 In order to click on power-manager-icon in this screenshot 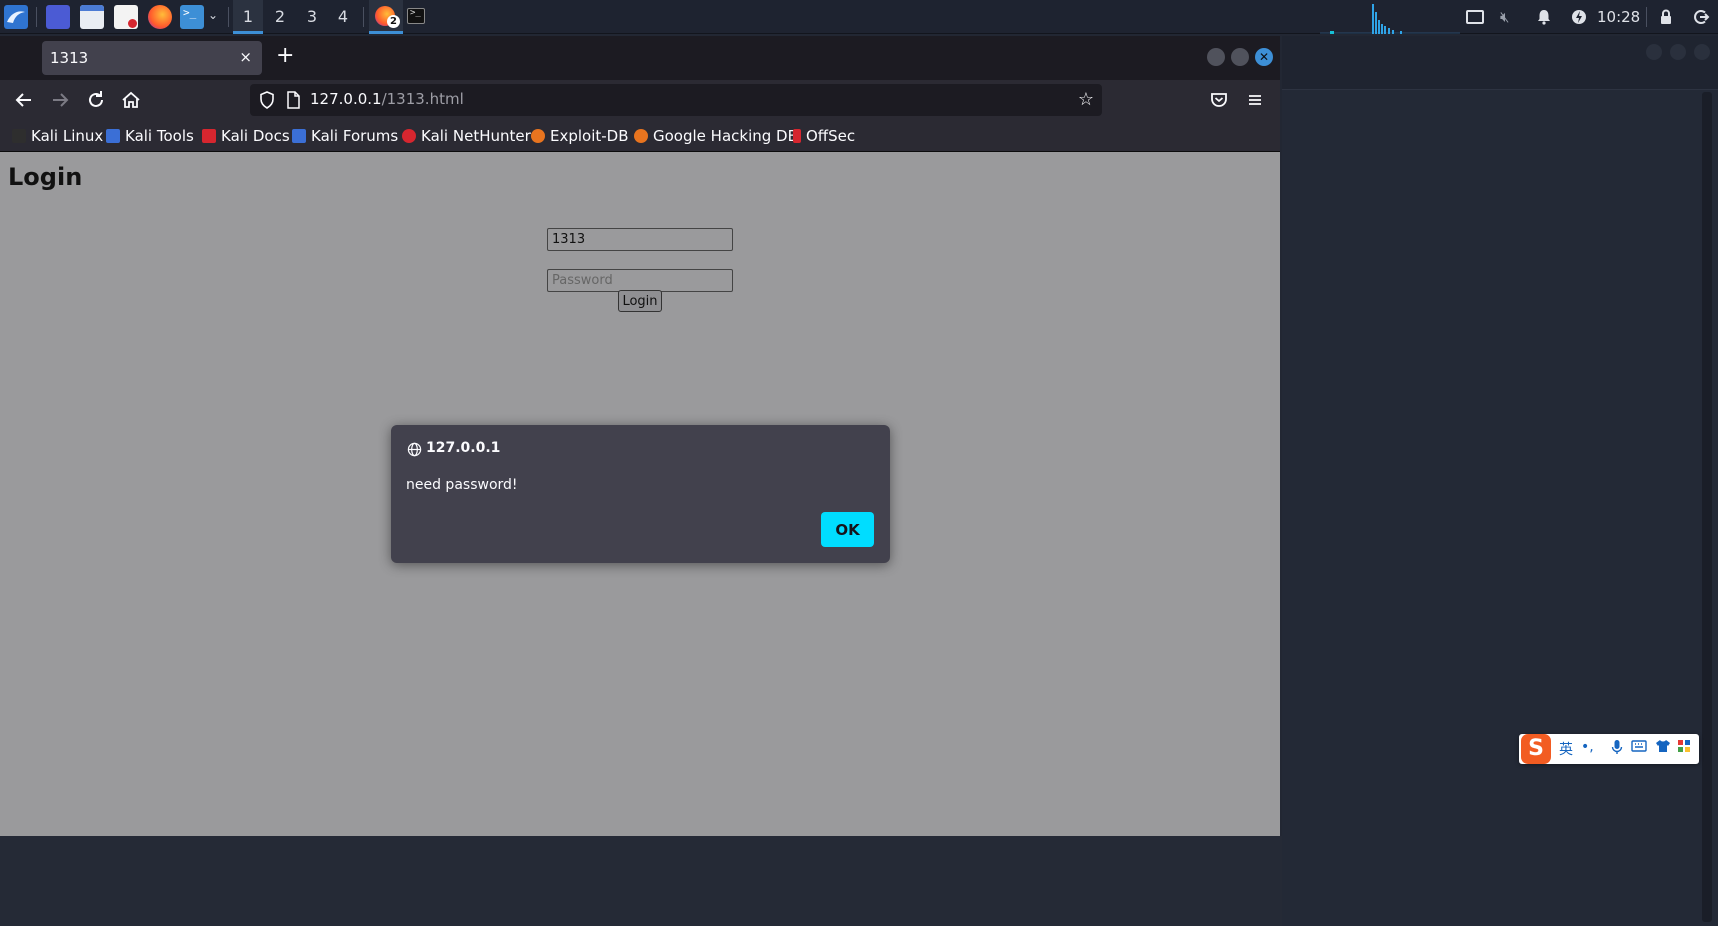, I will do `click(1579, 17)`.